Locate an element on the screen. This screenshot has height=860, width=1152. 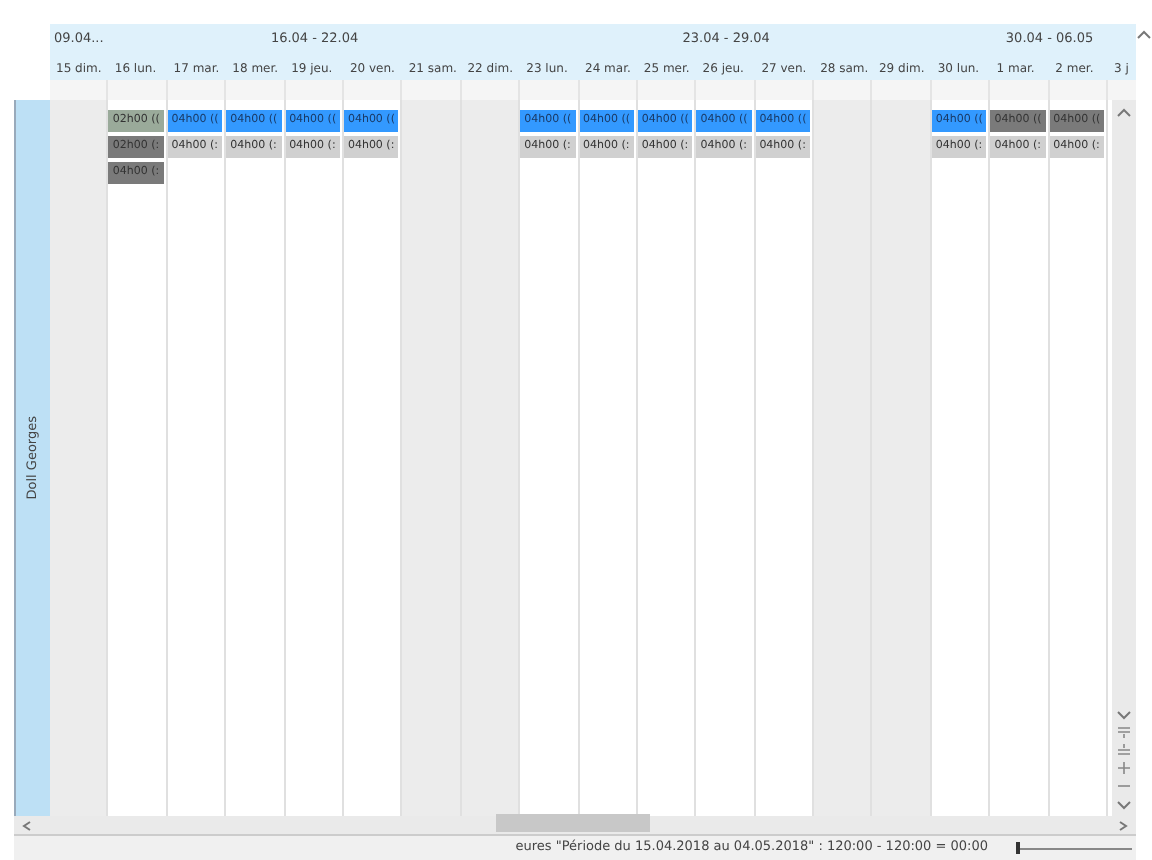
zoom-out-icon is located at coordinates (1124, 786).